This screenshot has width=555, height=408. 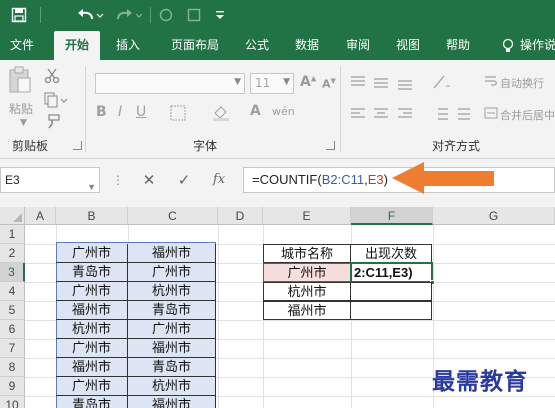 What do you see at coordinates (172, 253) in the screenshot?
I see `cell-c2: 福州市` at bounding box center [172, 253].